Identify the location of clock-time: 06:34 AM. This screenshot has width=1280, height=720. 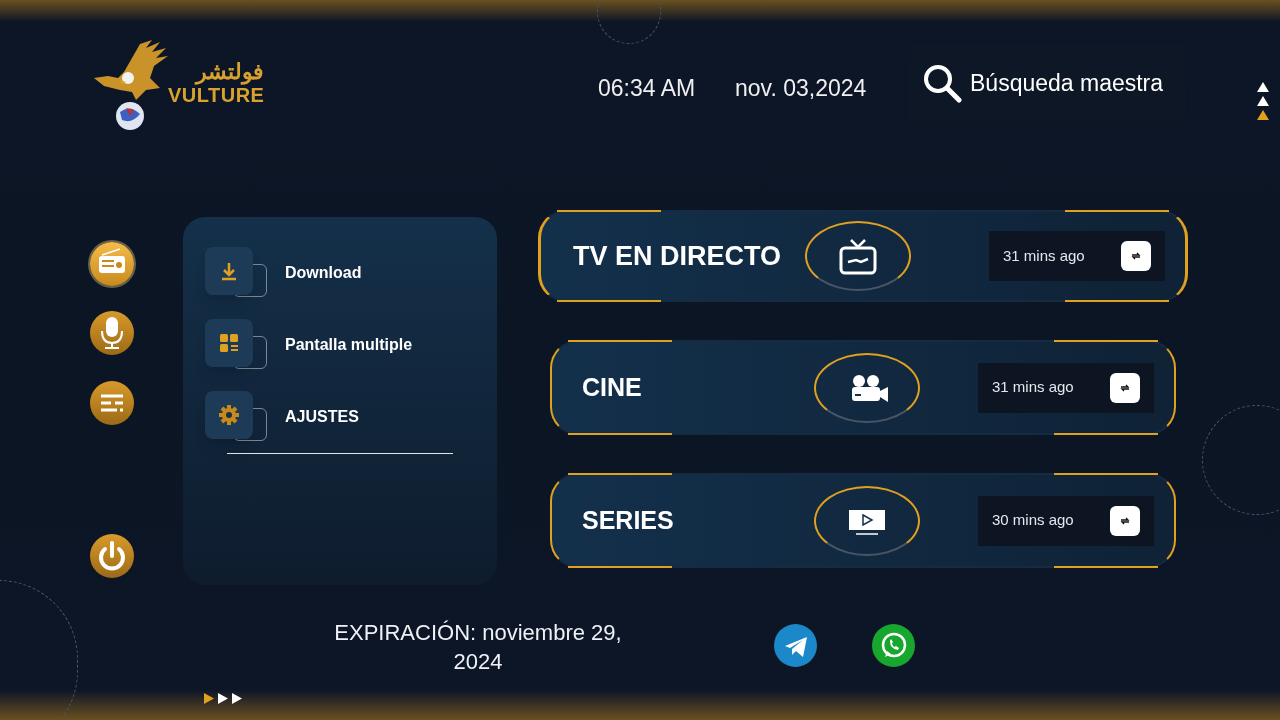
(647, 88).